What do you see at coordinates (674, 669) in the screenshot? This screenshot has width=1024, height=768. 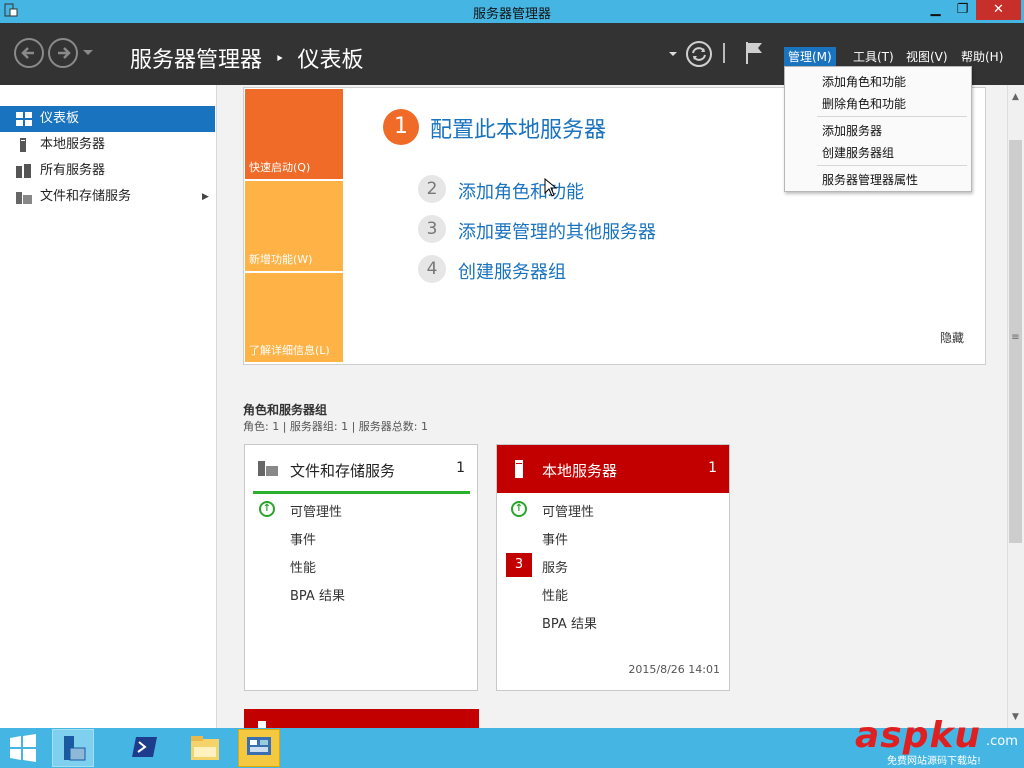 I see `card-timestamp: 2015/8/26 14:01` at bounding box center [674, 669].